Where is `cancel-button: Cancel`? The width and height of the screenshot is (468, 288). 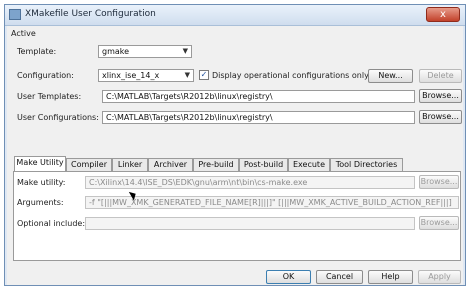 cancel-button: Cancel is located at coordinates (339, 277).